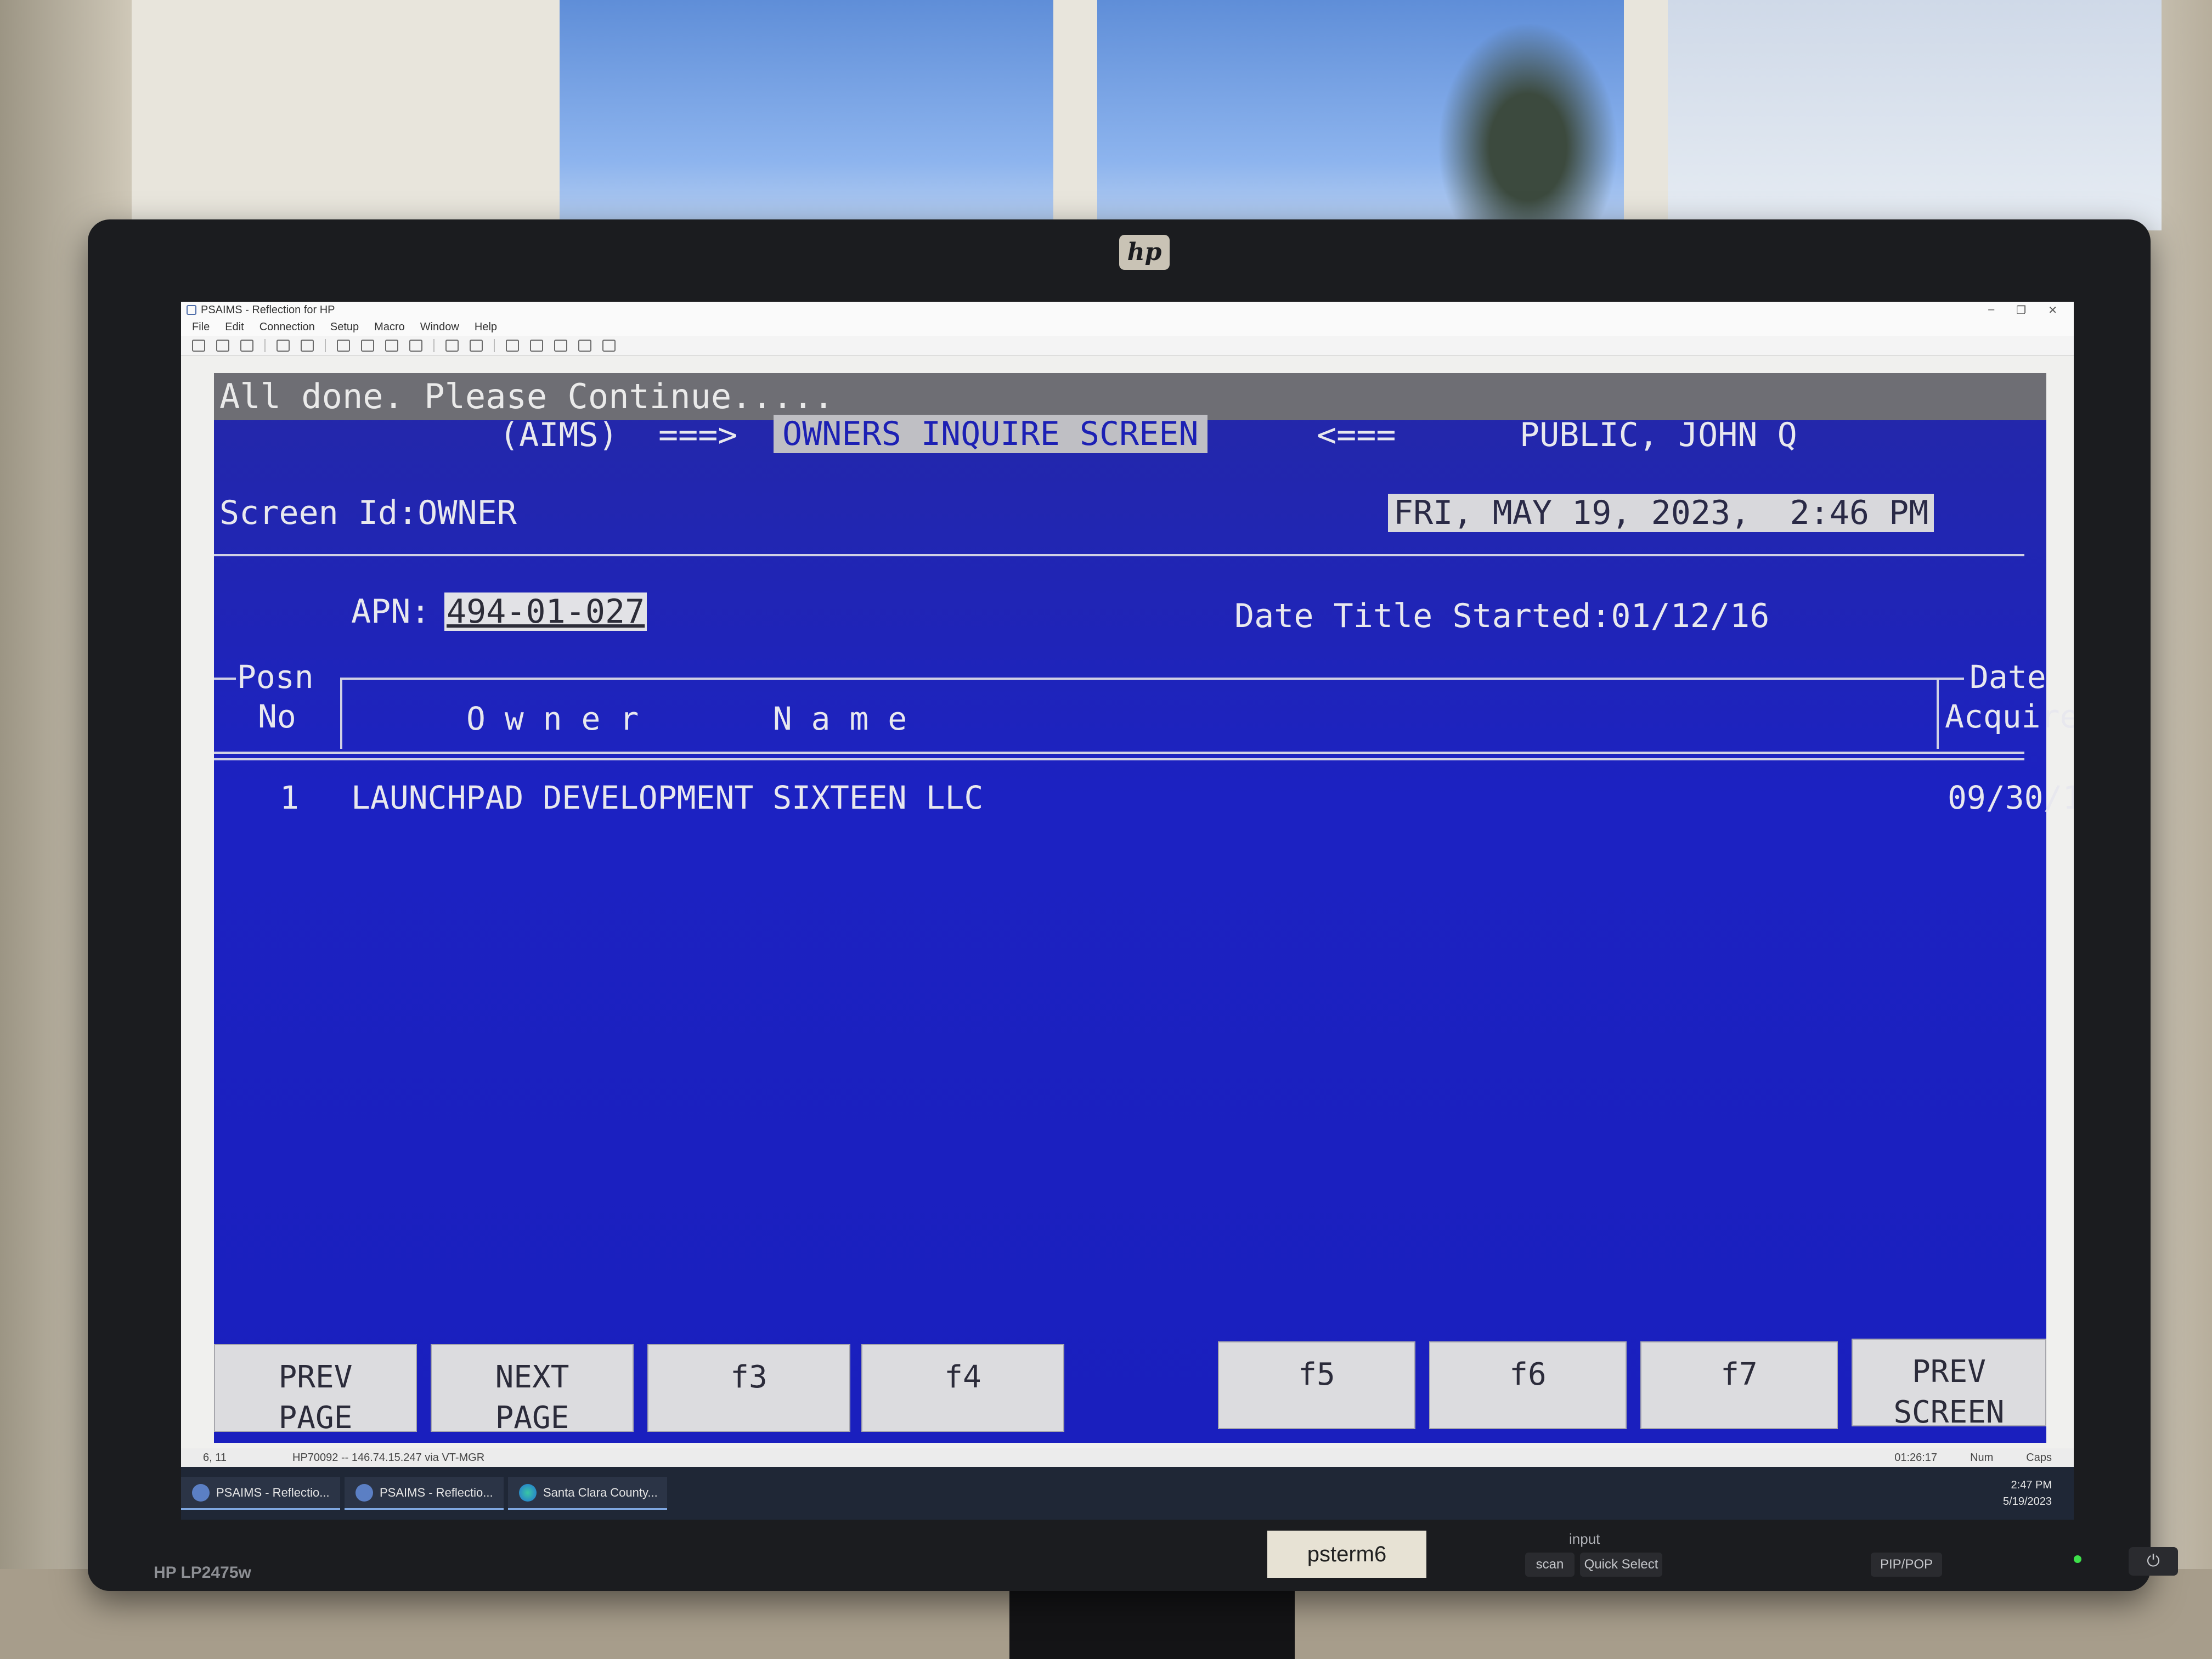 Image resolution: width=2212 pixels, height=1659 pixels. Describe the element at coordinates (2008, 677) in the screenshot. I see `col-date: Date` at that location.